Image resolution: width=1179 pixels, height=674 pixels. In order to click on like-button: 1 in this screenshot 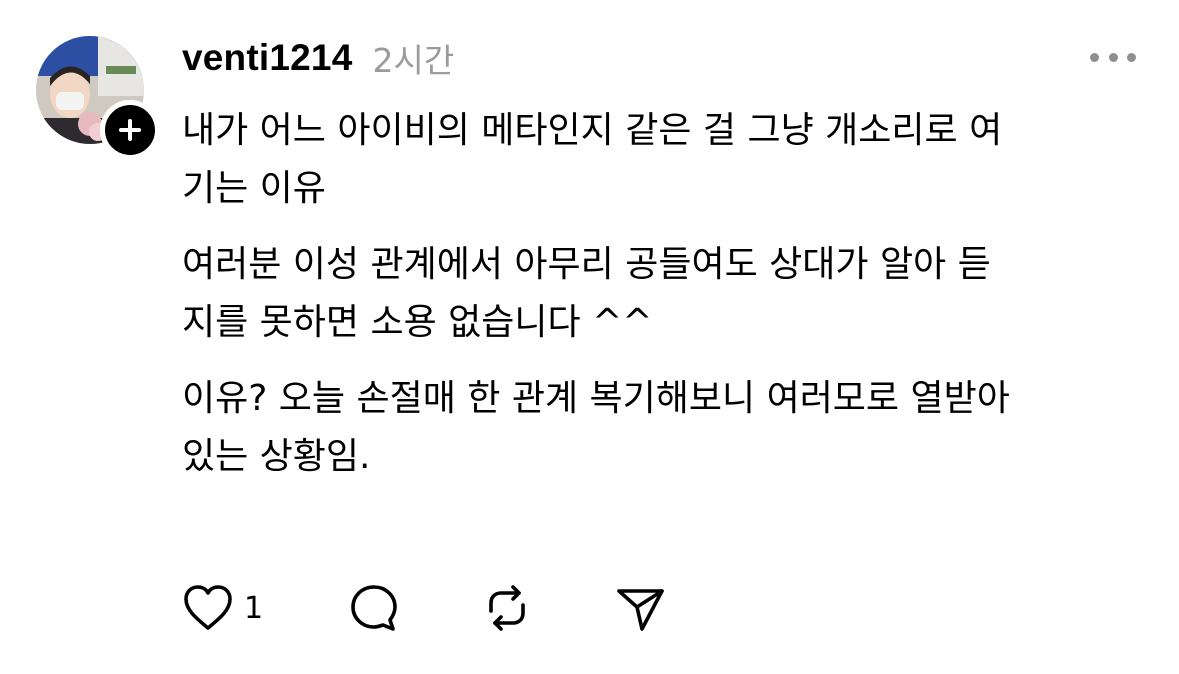, I will do `click(222, 608)`.